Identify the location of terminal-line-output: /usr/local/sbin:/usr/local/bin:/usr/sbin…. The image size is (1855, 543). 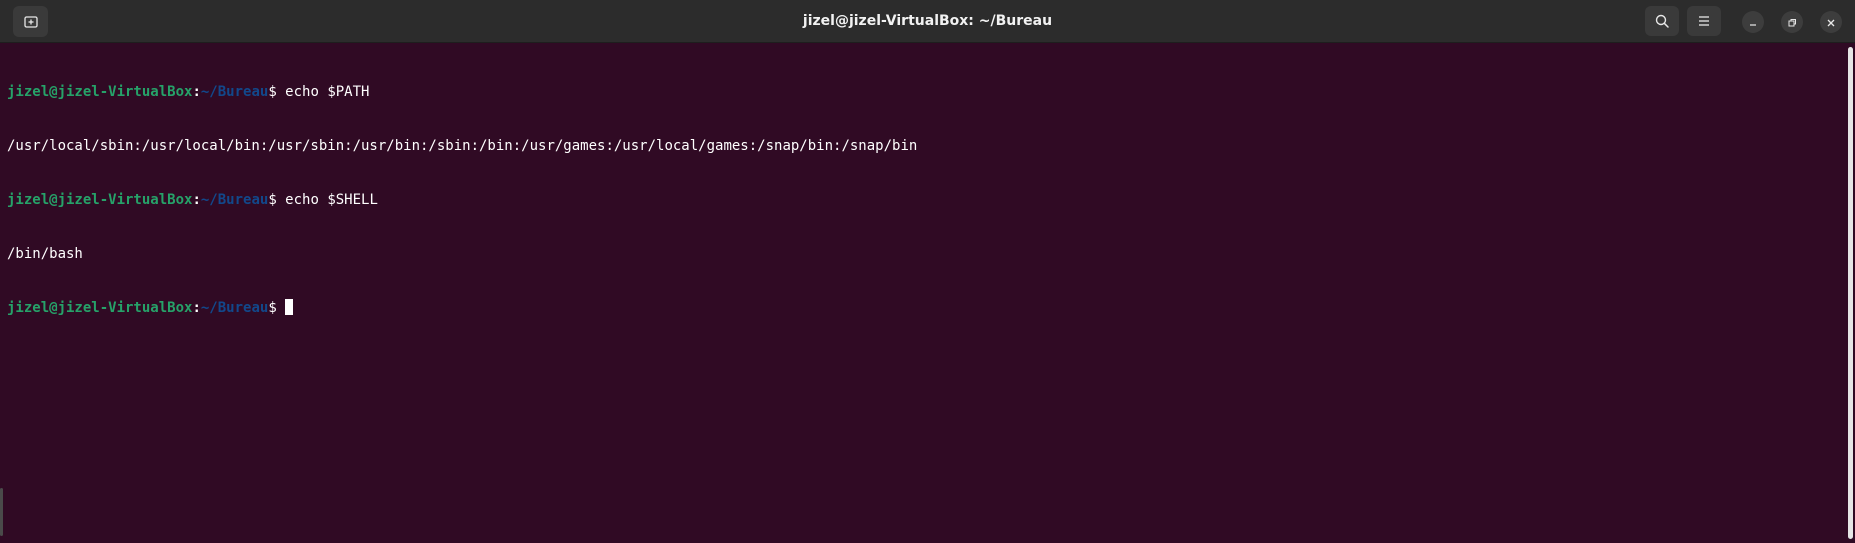
(462, 146).